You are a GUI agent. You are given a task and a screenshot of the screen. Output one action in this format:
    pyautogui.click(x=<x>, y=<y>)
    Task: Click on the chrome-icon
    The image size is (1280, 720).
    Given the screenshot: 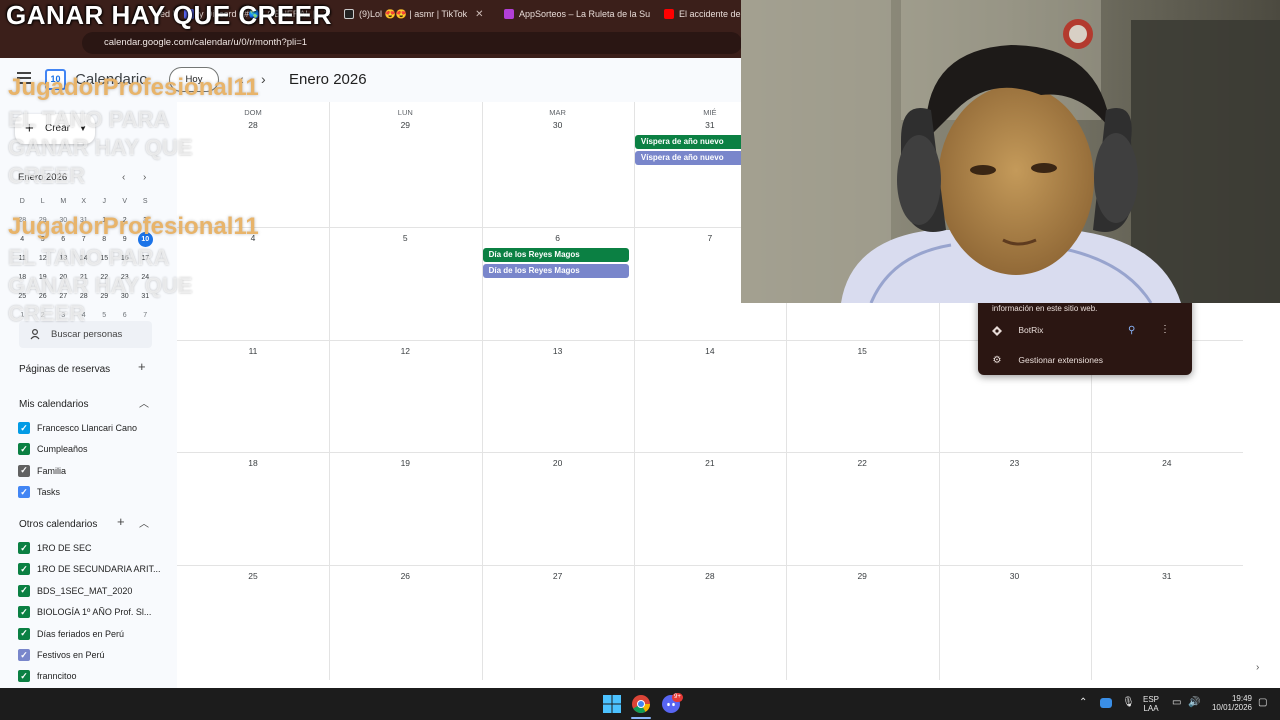 What is the action you would take?
    pyautogui.click(x=641, y=704)
    